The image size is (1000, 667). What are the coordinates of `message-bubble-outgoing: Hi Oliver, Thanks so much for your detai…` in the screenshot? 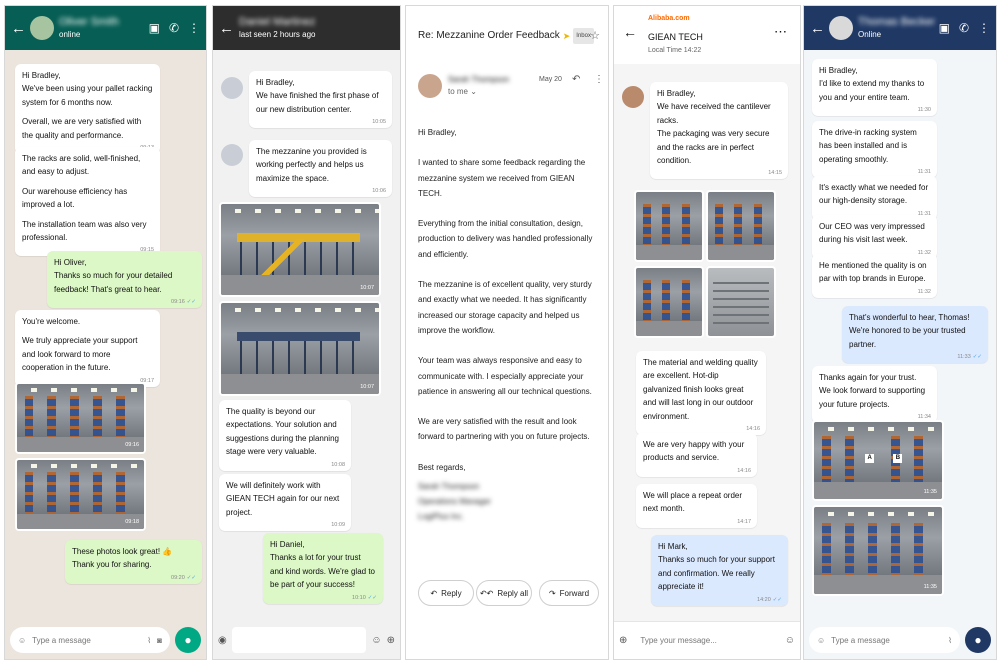 It's located at (124, 280).